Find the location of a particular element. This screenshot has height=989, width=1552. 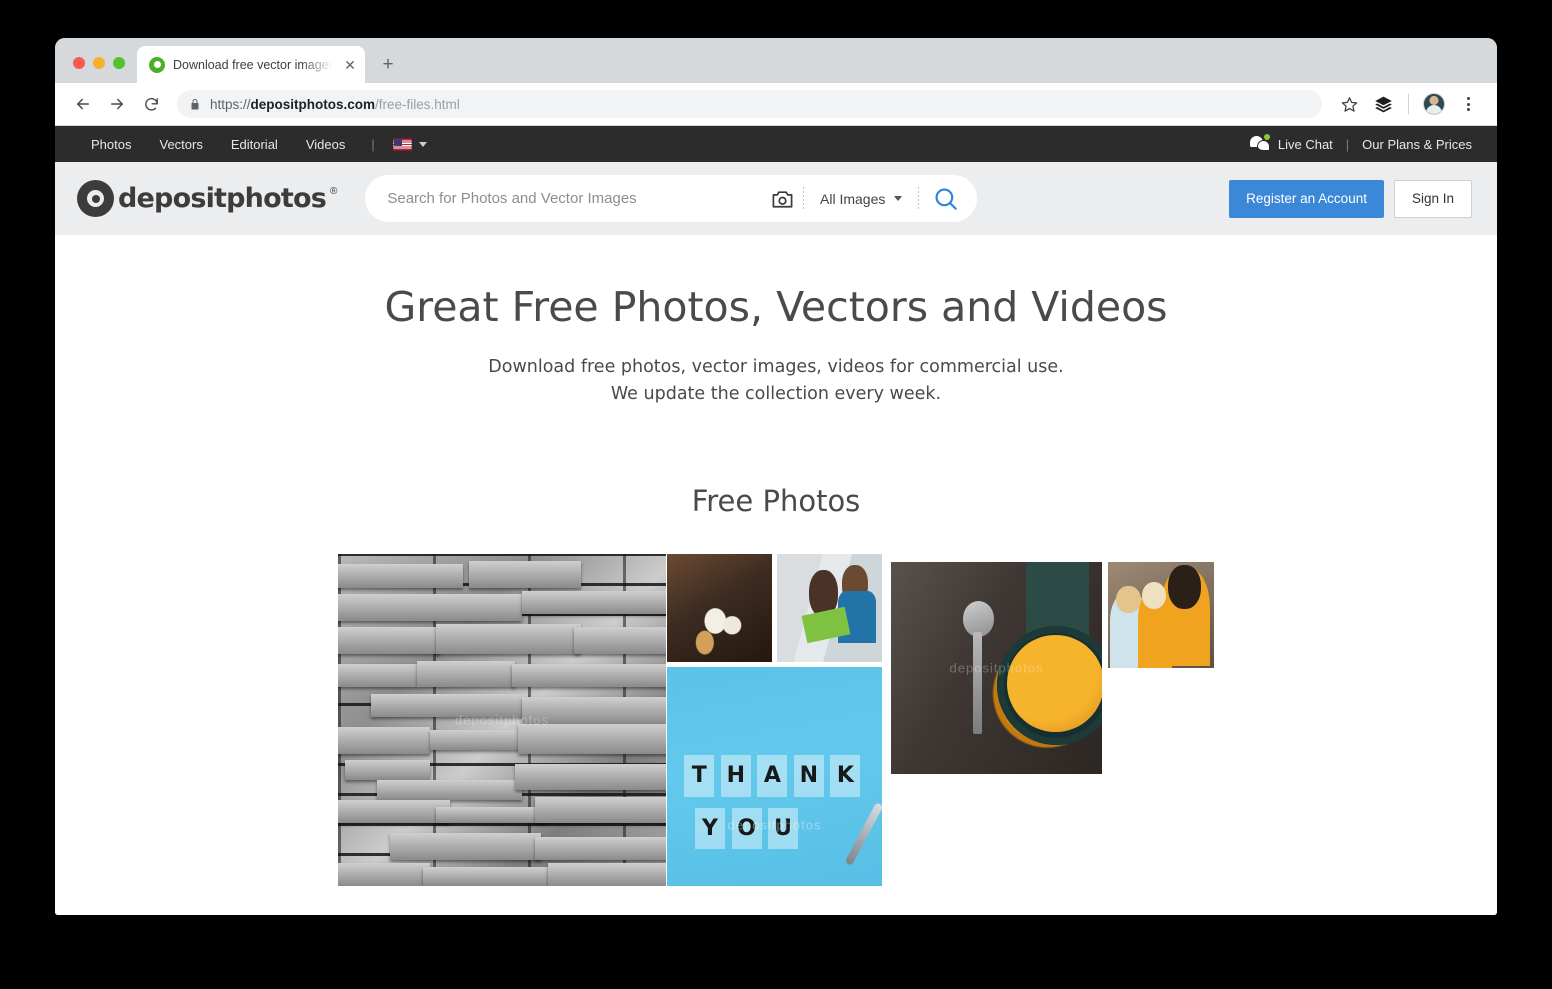

plans-and-prices-link: Our Plans & Prices is located at coordinates (1417, 144).